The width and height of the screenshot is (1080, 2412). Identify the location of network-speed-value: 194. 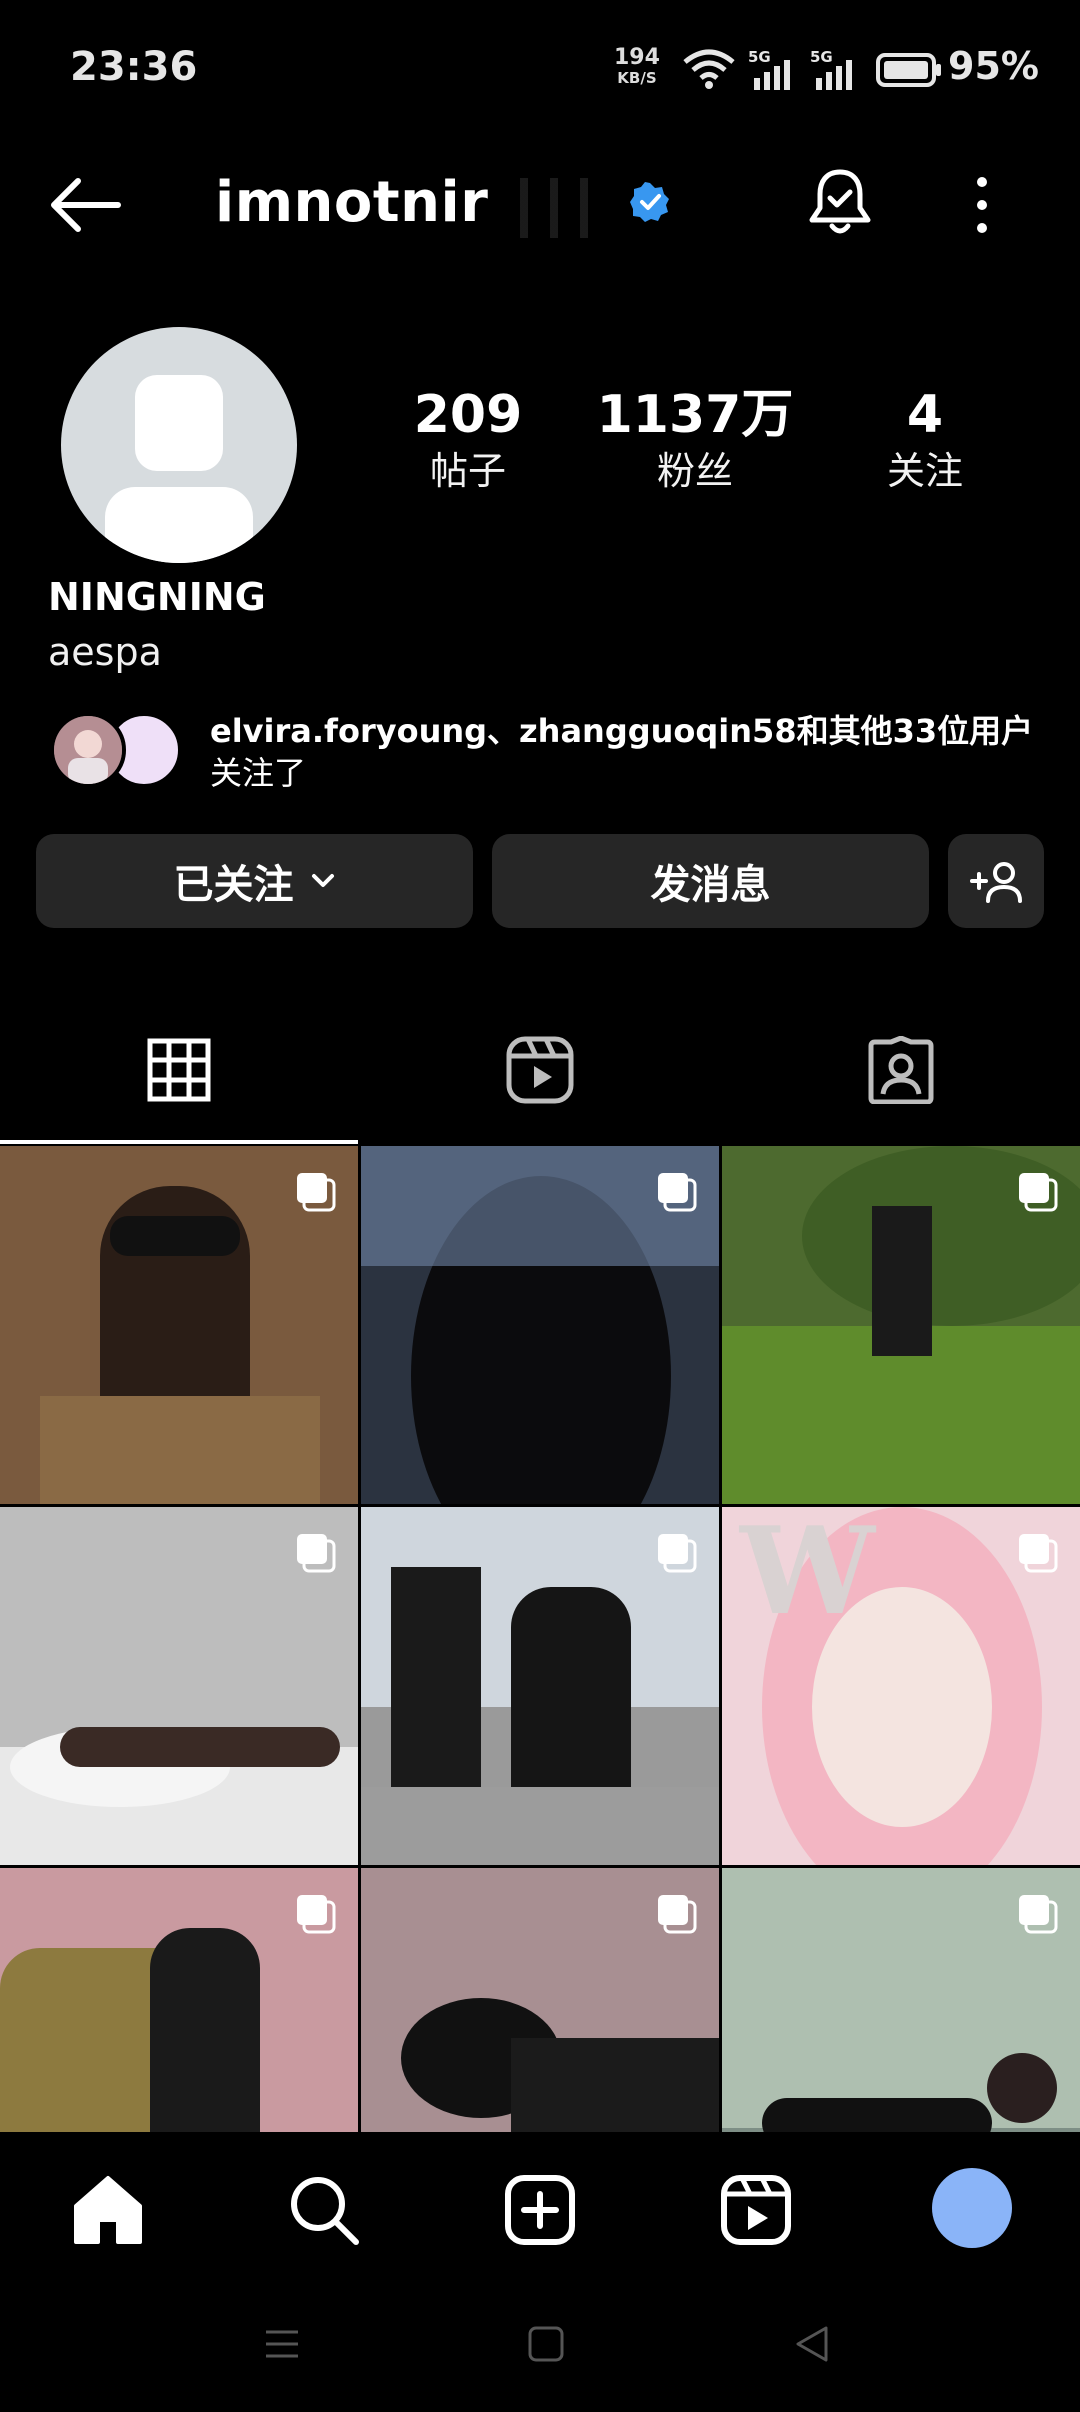
(637, 57).